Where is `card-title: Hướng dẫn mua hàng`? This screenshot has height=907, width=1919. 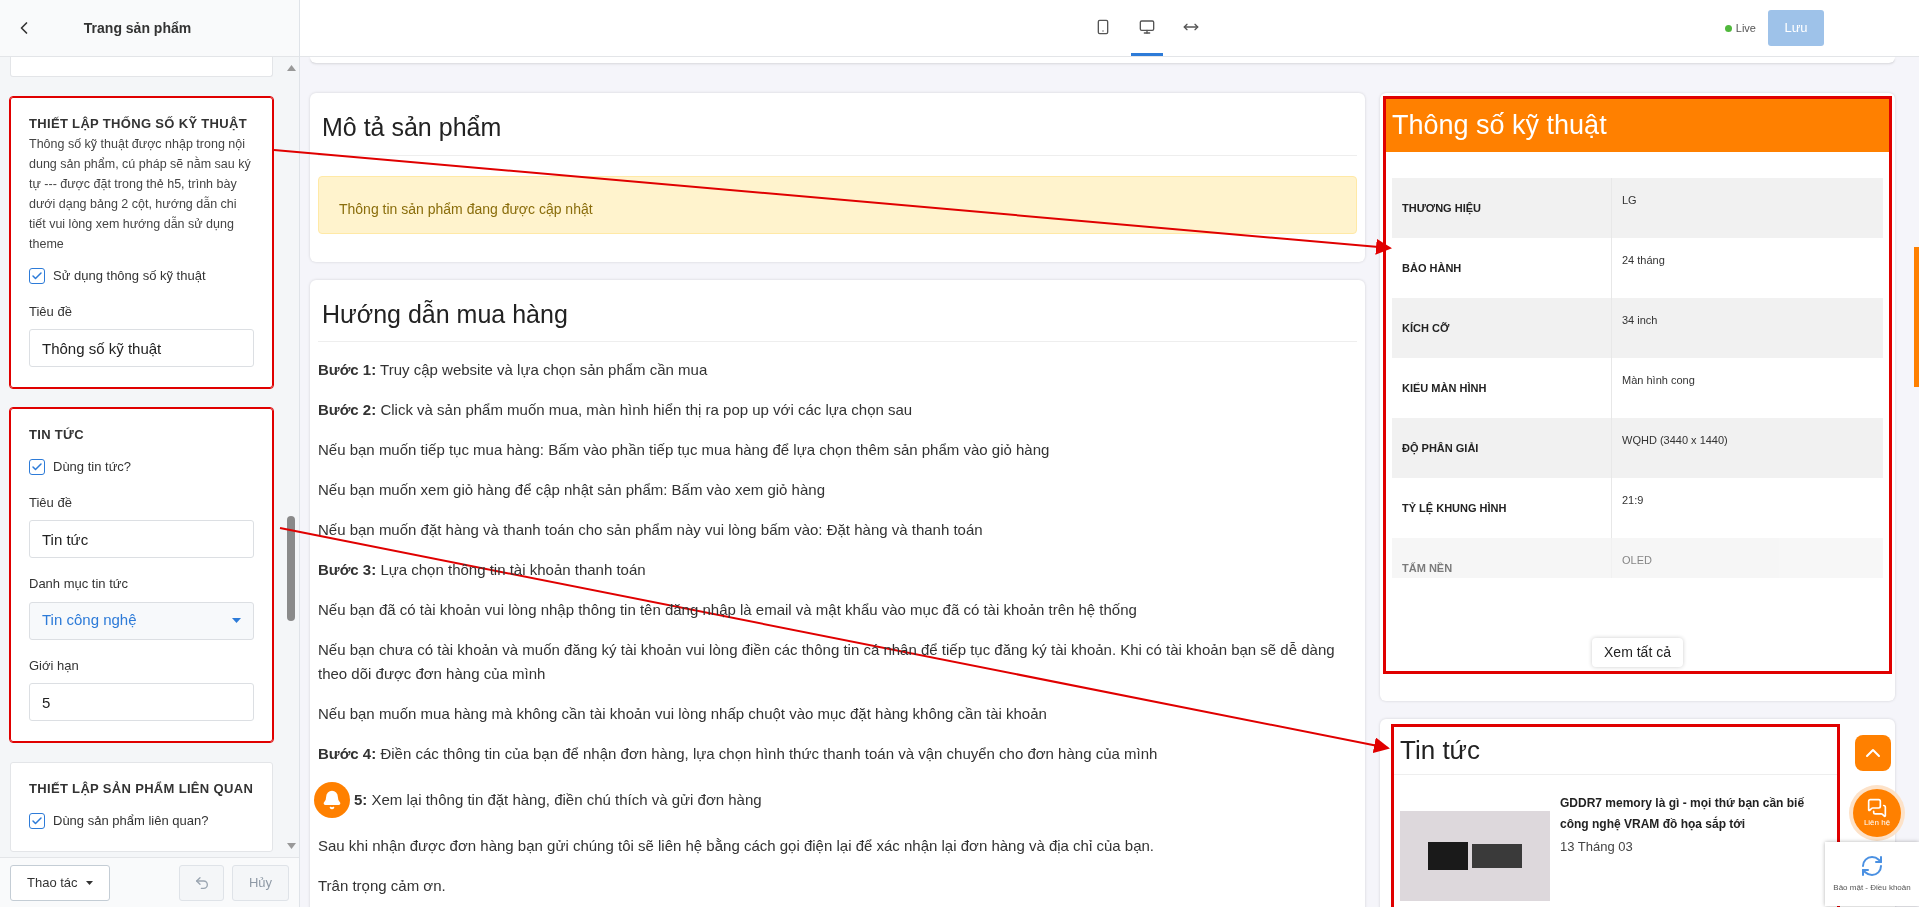
card-title: Hướng dẫn mua hàng is located at coordinates (837, 314).